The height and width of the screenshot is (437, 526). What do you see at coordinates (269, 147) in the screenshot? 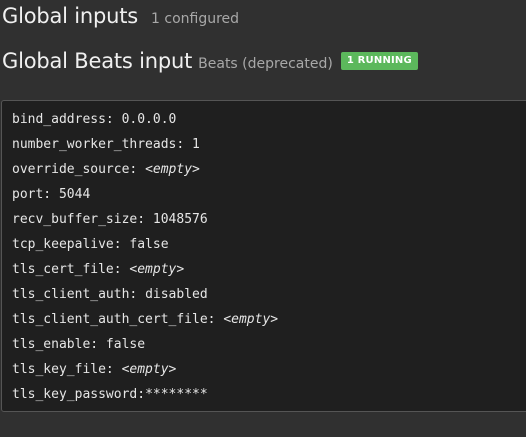
I see `config-line-number-worker-threads: number_worker_threads: 1` at bounding box center [269, 147].